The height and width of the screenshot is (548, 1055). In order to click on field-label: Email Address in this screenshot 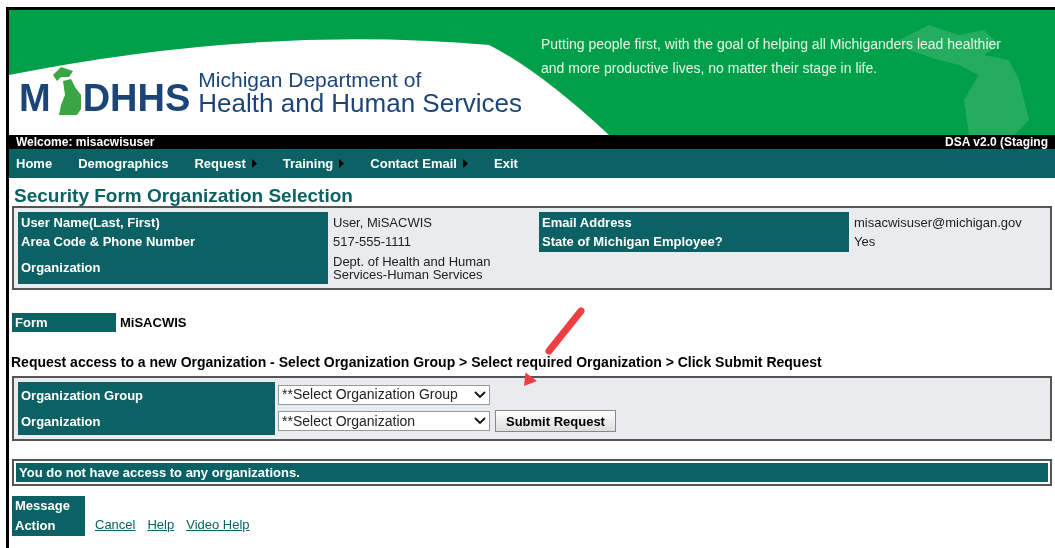, I will do `click(587, 223)`.